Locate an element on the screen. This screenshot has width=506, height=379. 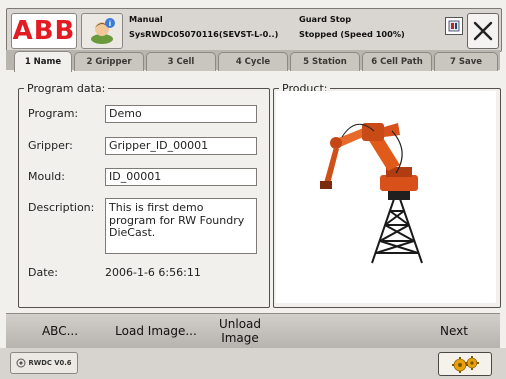
svg-text: i is located at coordinates (110, 24).